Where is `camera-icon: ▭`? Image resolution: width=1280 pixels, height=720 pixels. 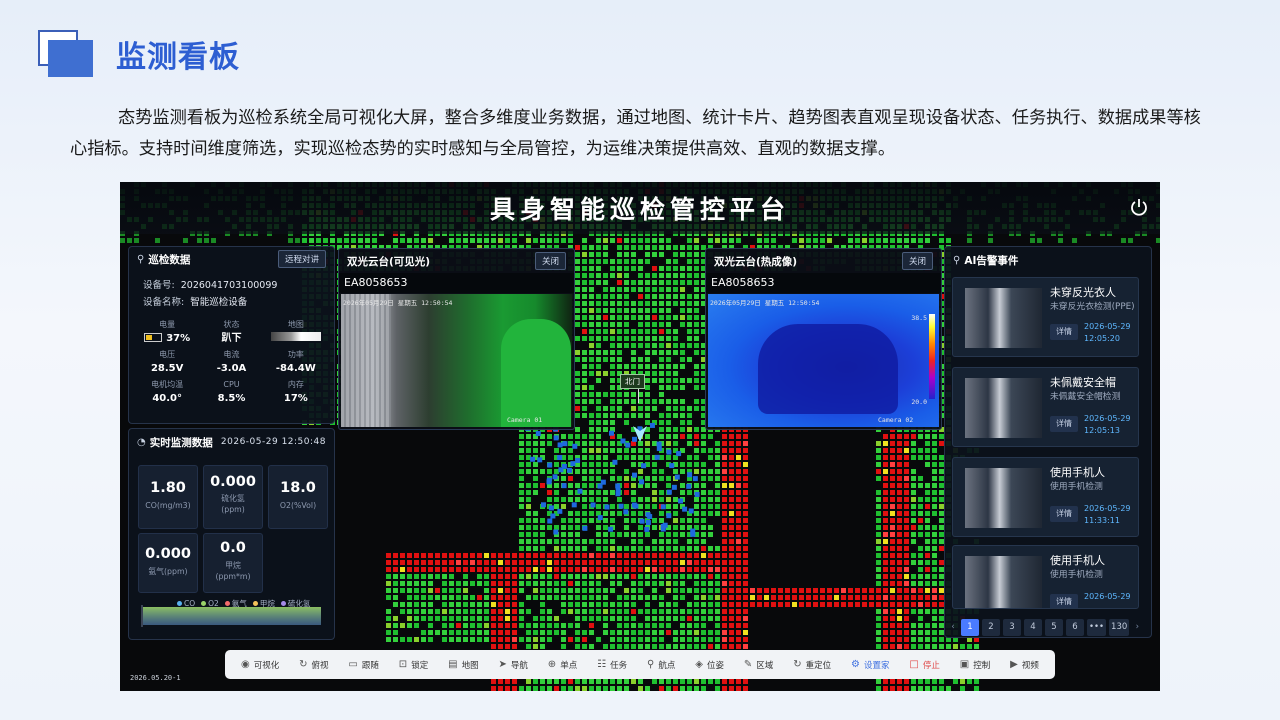 camera-icon: ▭ is located at coordinates (353, 664).